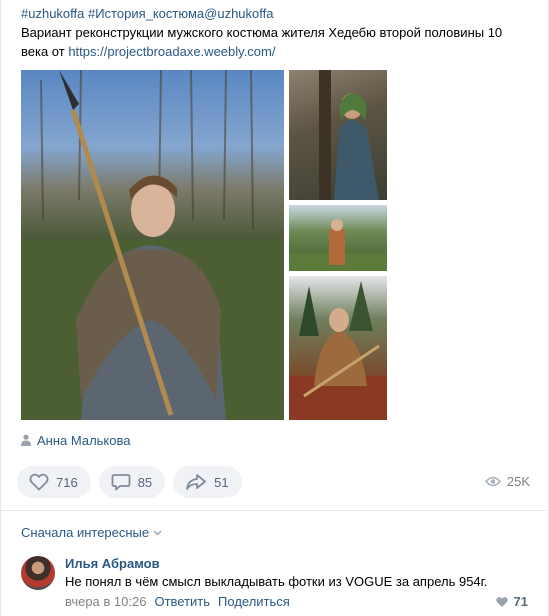  Describe the element at coordinates (492, 481) in the screenshot. I see `eye-icon` at that location.